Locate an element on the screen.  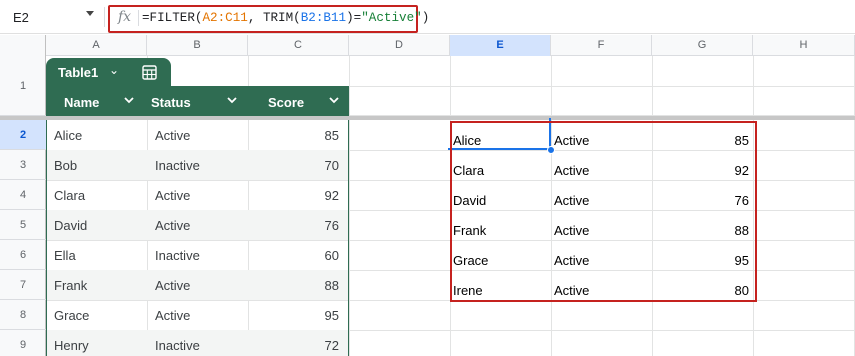
formula-token: , TRIM( is located at coordinates (274, 18).